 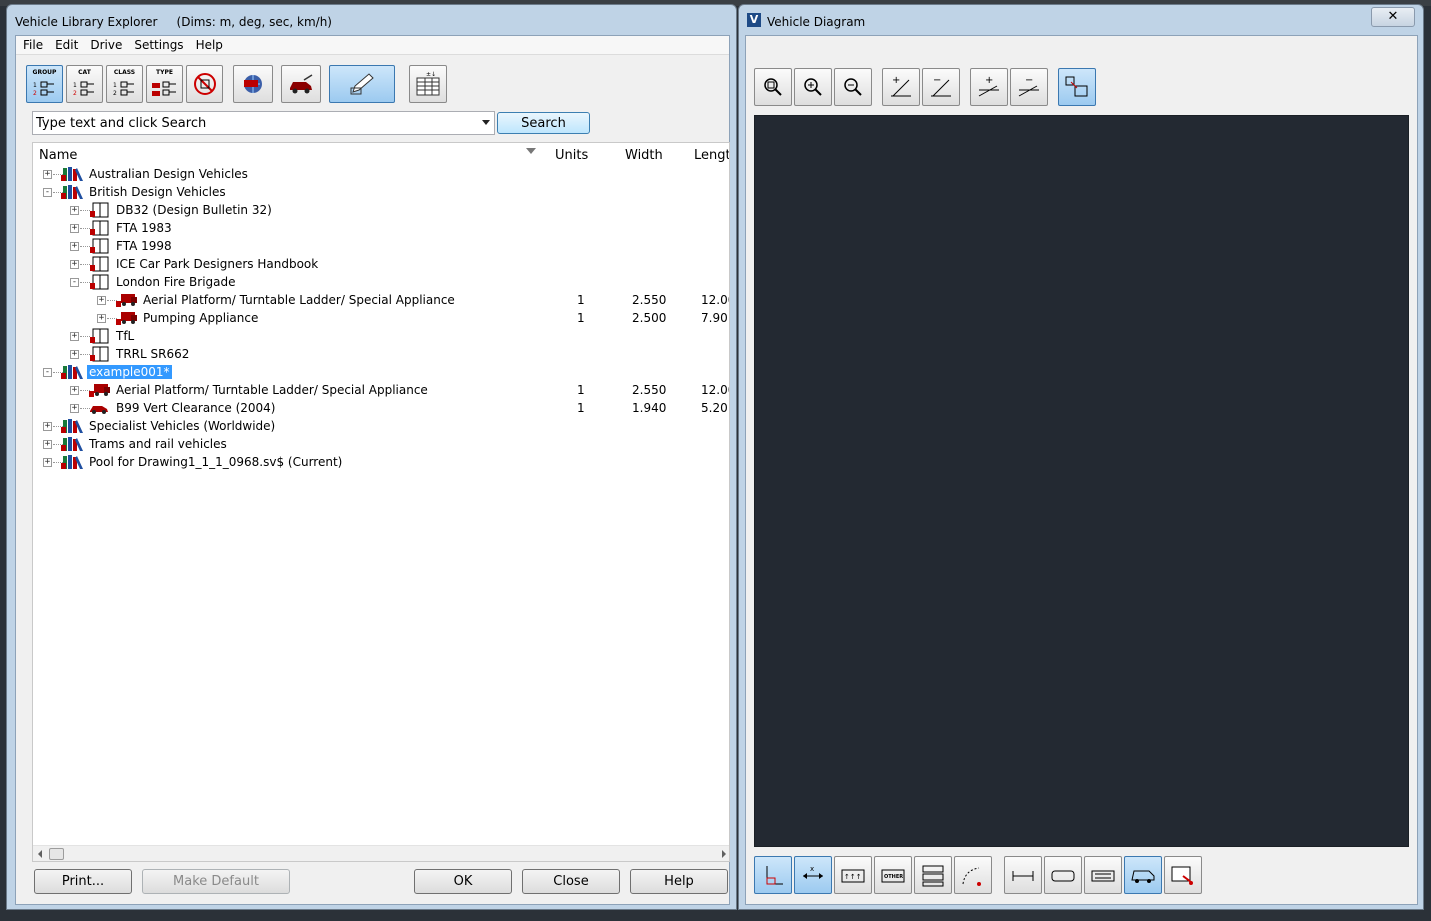 I want to click on zoom-extents-button, so click(x=773, y=87).